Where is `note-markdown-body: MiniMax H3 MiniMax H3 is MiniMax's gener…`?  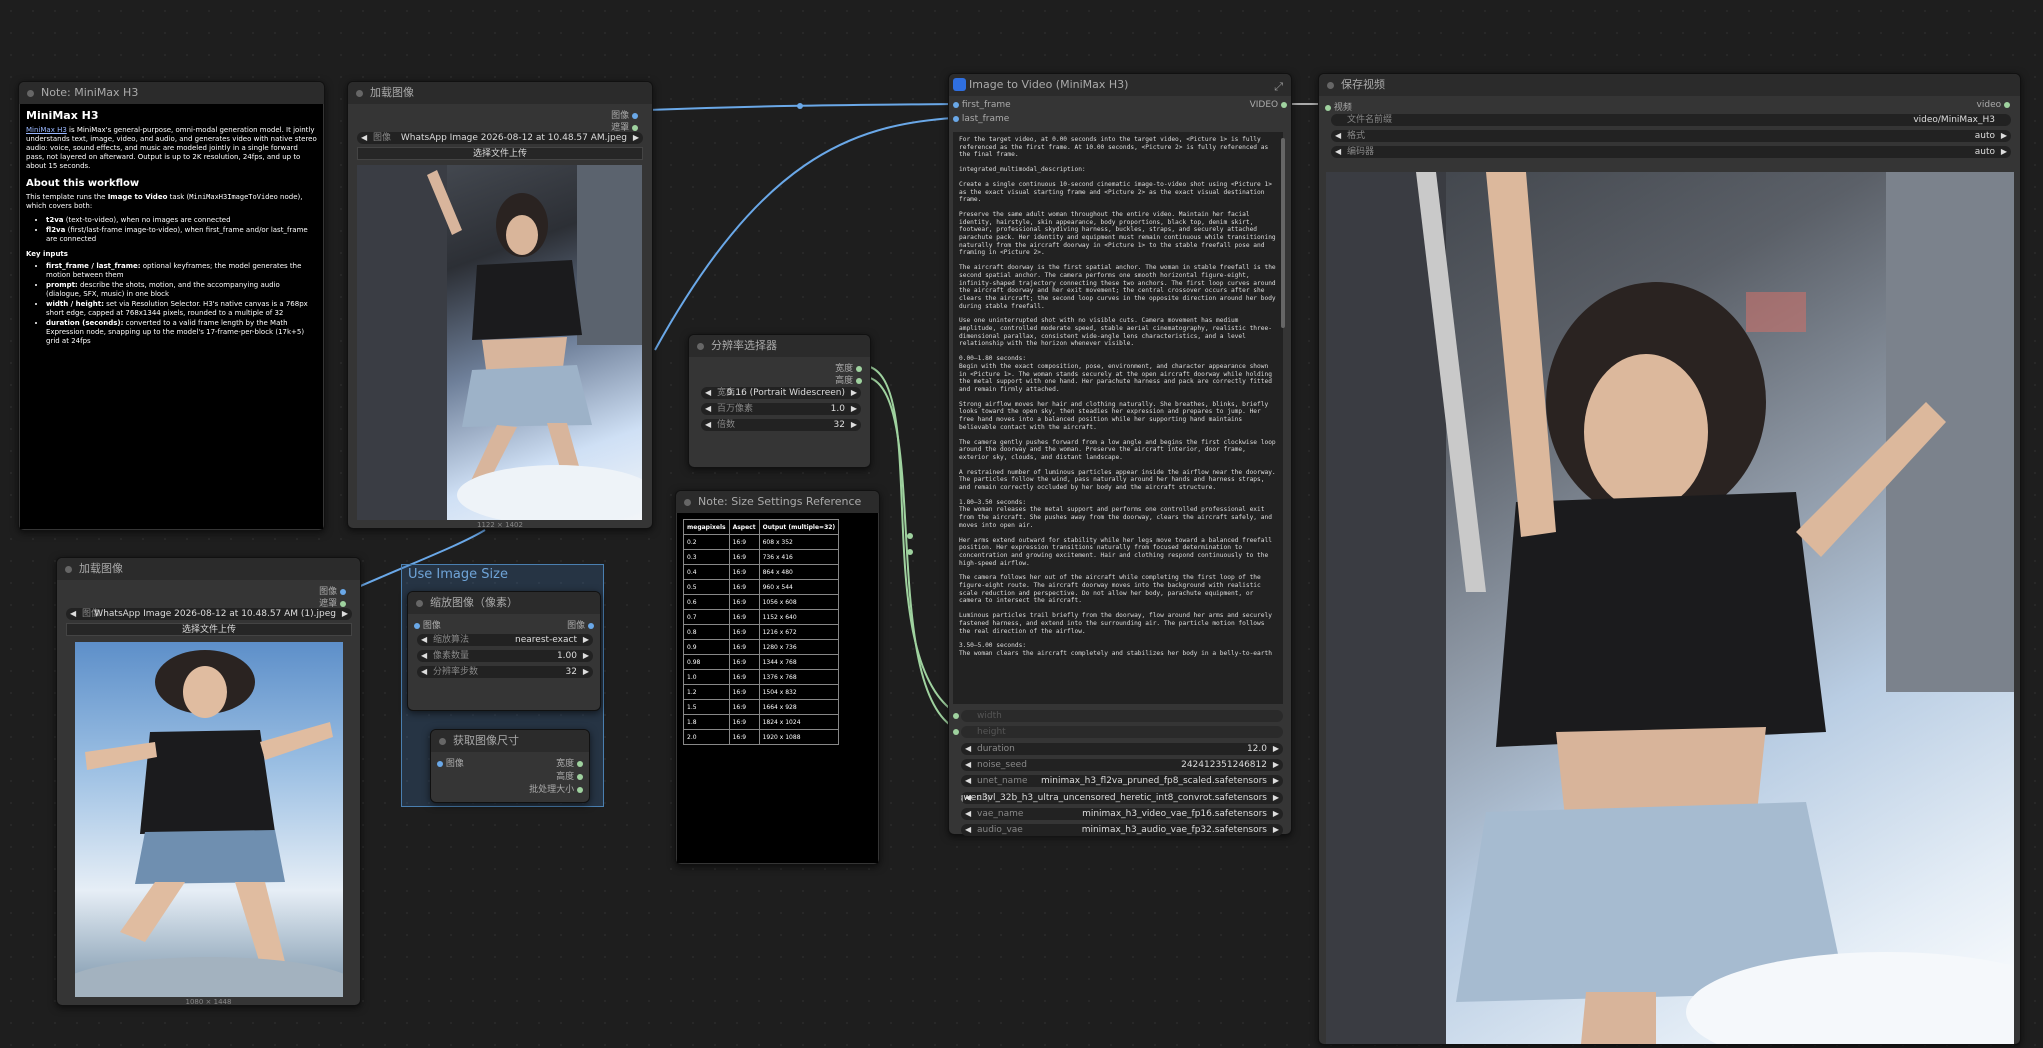 note-markdown-body: MiniMax H3 MiniMax H3 is MiniMax's gener… is located at coordinates (171, 316).